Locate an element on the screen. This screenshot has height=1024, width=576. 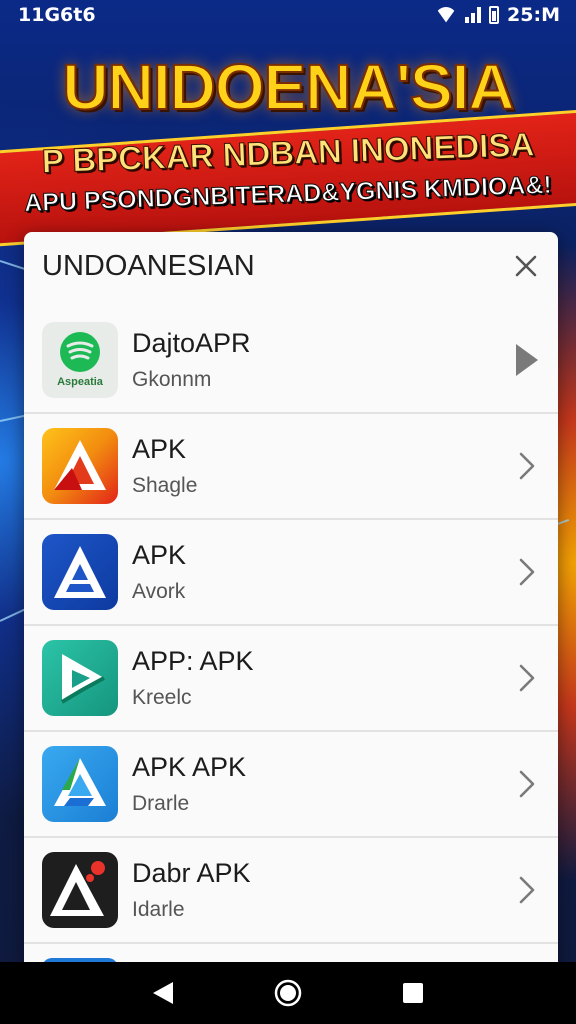
app-name: DajtoAPR is located at coordinates (191, 343).